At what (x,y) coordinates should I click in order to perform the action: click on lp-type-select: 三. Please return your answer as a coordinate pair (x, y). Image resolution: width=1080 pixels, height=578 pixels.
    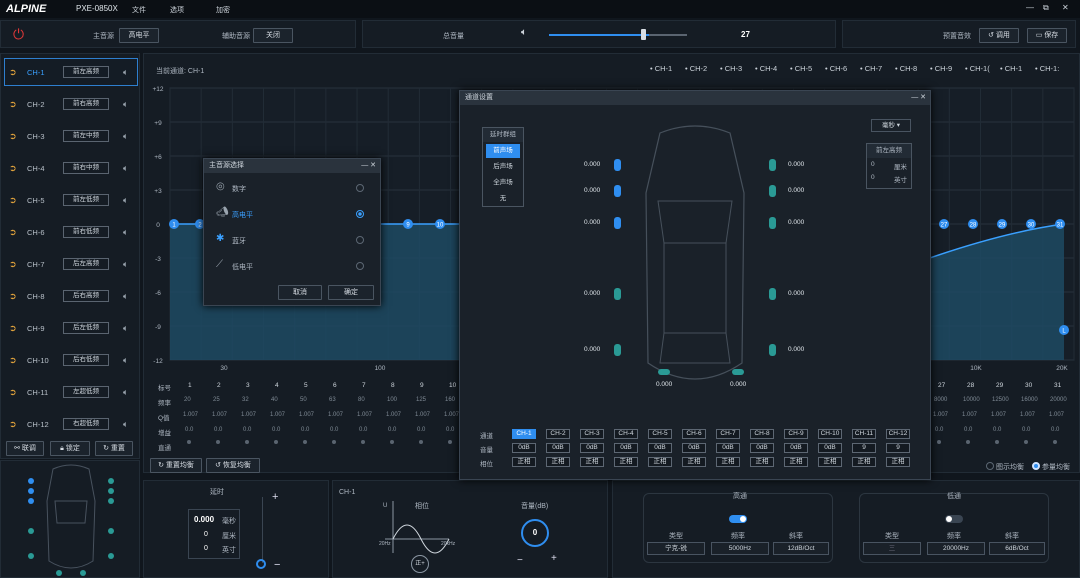
    Looking at the image, I should click on (892, 548).